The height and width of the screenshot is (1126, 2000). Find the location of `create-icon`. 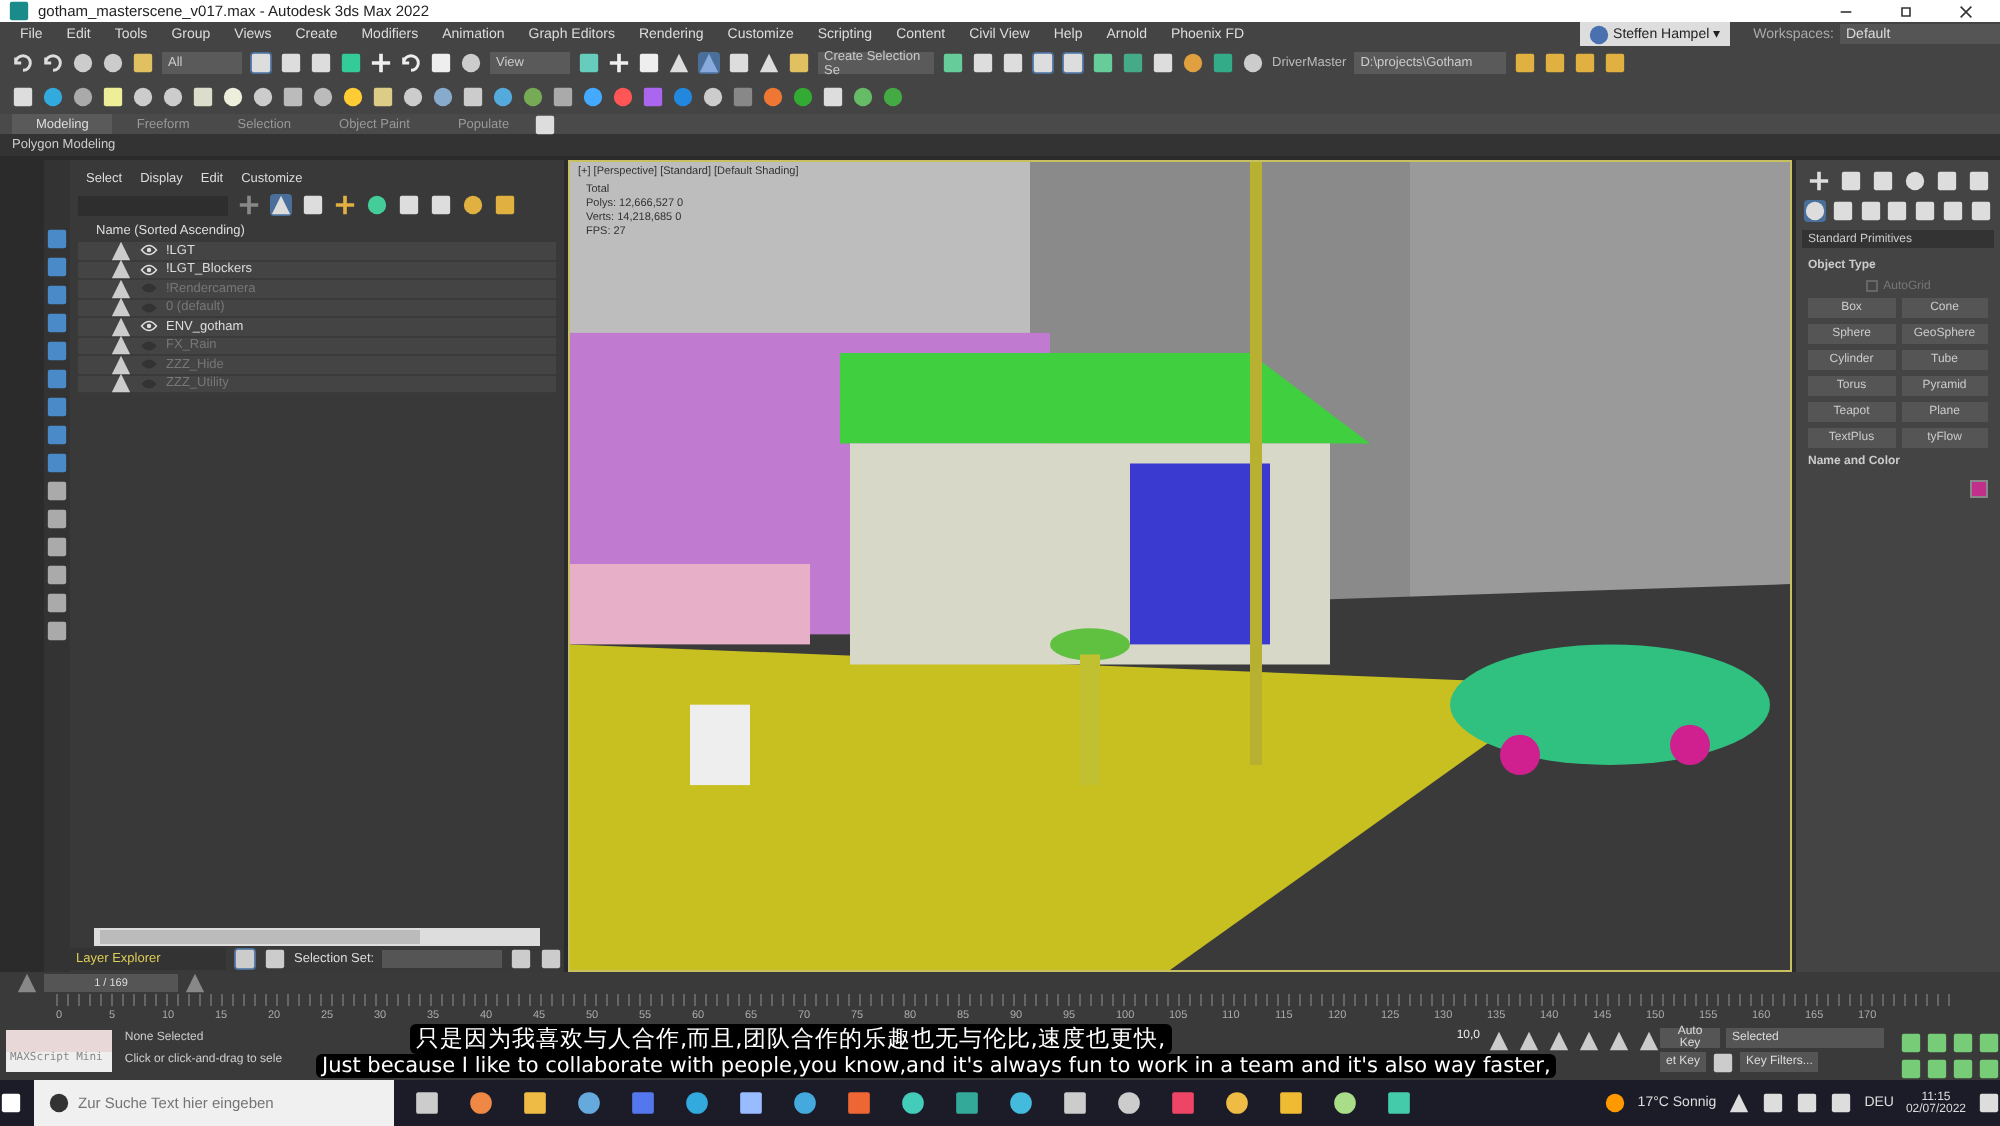

create-icon is located at coordinates (1818, 181).